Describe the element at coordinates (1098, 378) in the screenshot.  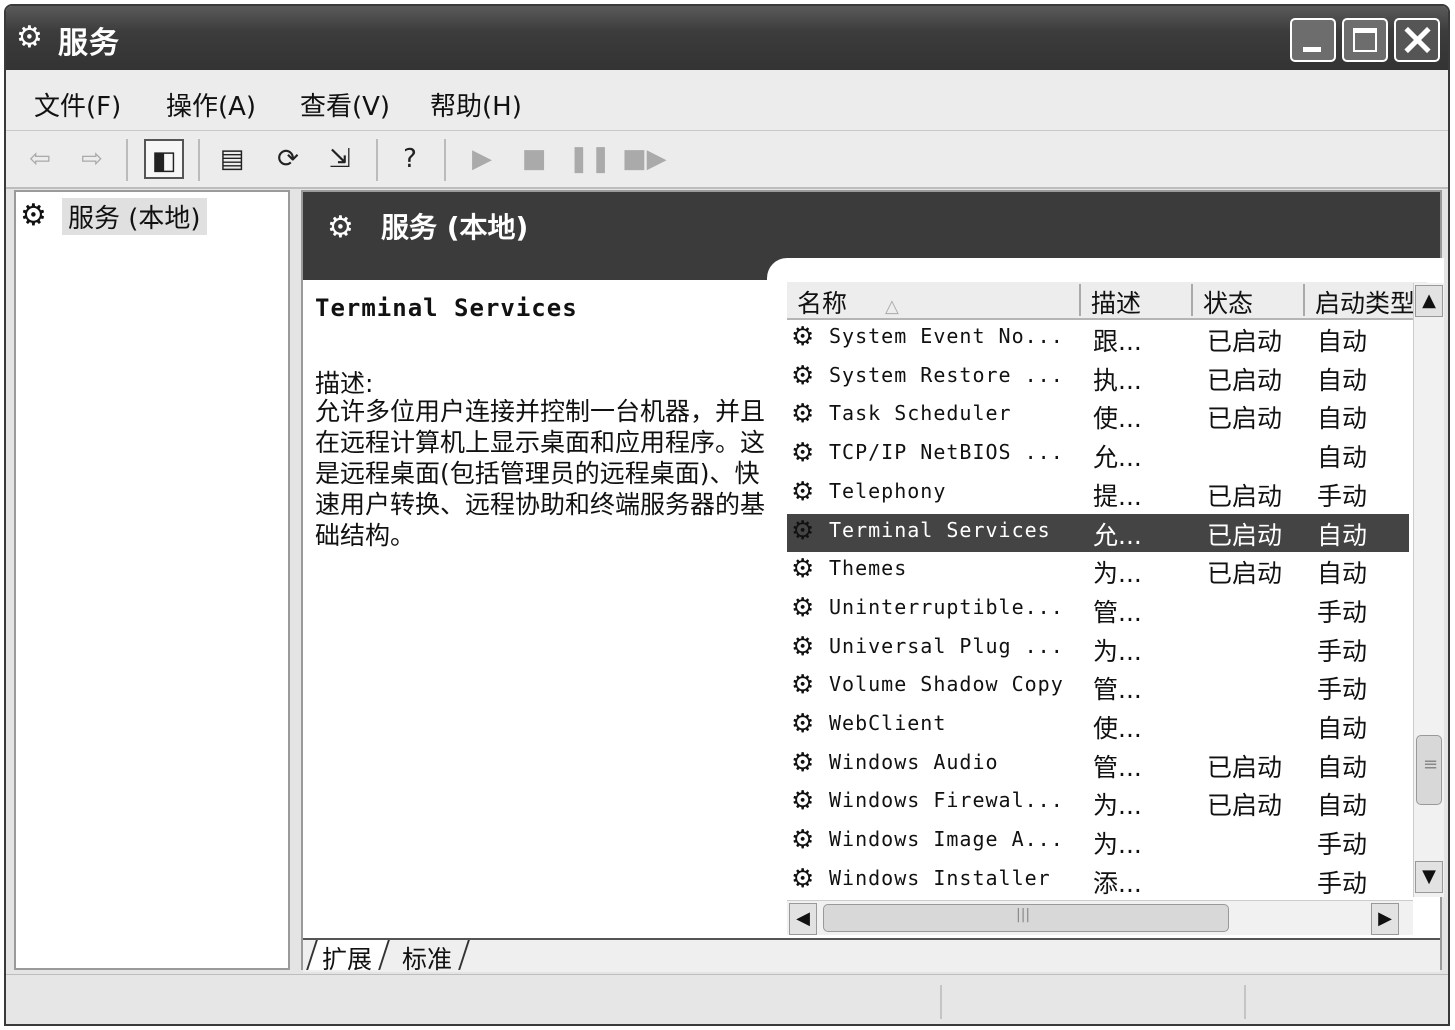
I see `table-row: ⚙ System Restore ... 执... 已启动 自动` at that location.